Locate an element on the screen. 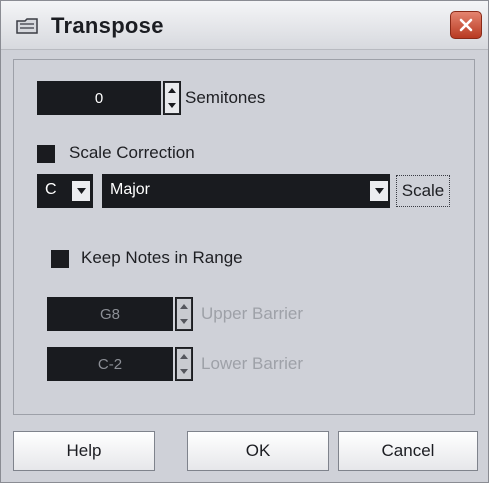 The height and width of the screenshot is (483, 489). upper-barrier-field: G8 is located at coordinates (110, 314).